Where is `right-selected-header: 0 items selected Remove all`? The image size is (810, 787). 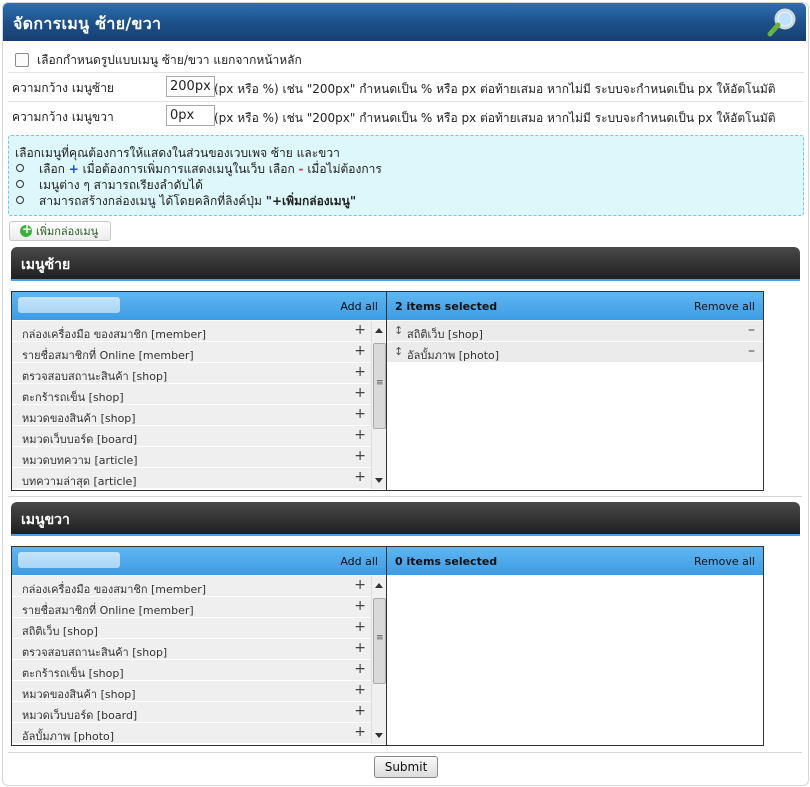
right-selected-header: 0 items selected Remove all is located at coordinates (575, 561).